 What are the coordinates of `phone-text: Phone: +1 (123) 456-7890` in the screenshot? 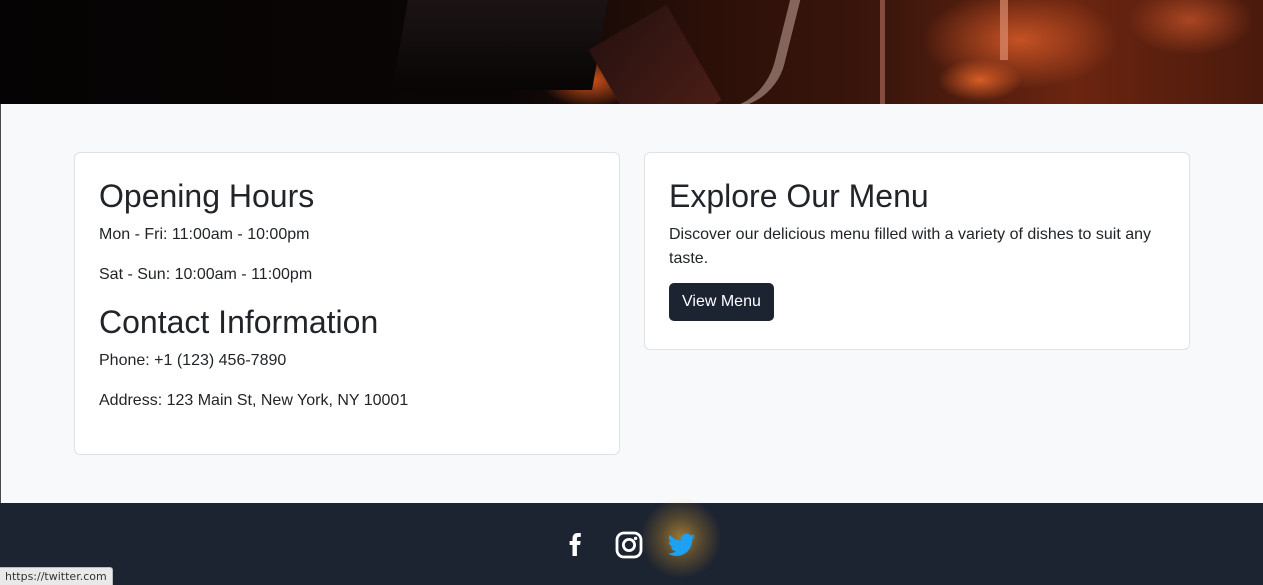 It's located at (193, 360).